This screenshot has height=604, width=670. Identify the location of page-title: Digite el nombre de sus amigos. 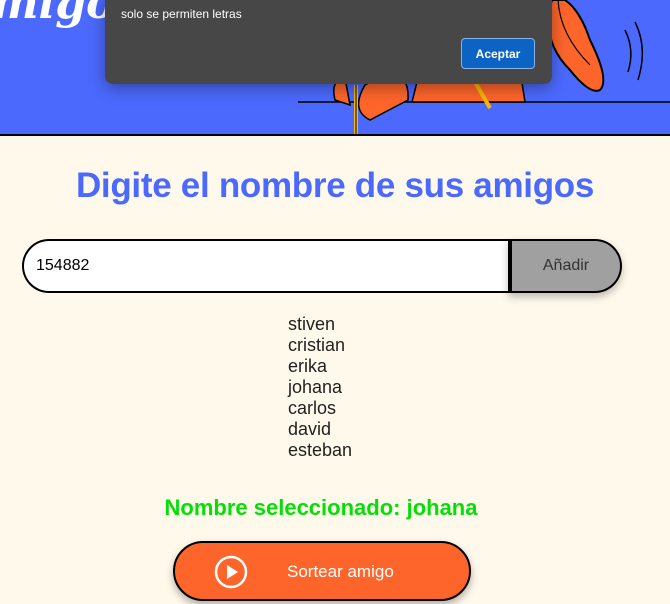
(335, 185).